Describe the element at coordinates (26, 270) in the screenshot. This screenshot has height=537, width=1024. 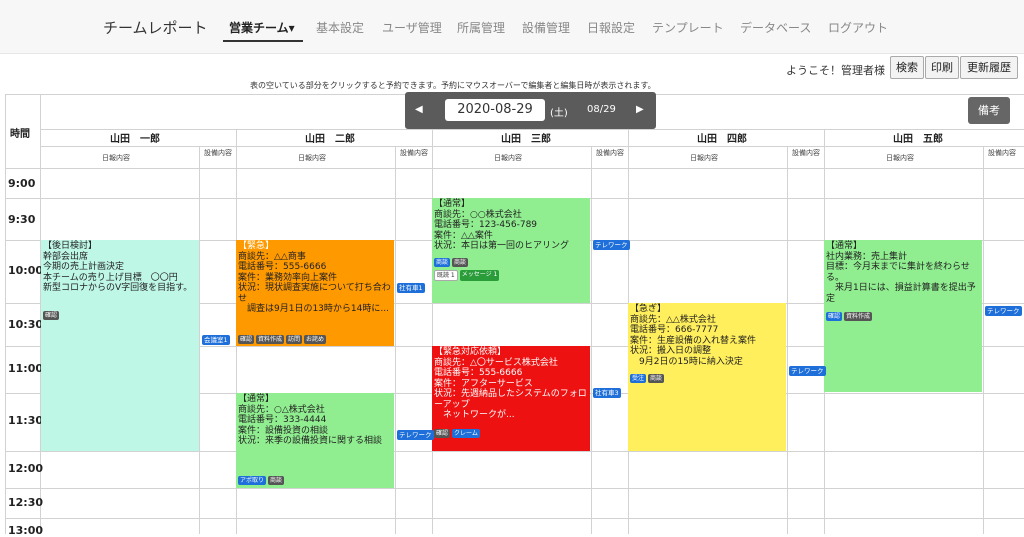
I see `time-label: 10:00` at that location.